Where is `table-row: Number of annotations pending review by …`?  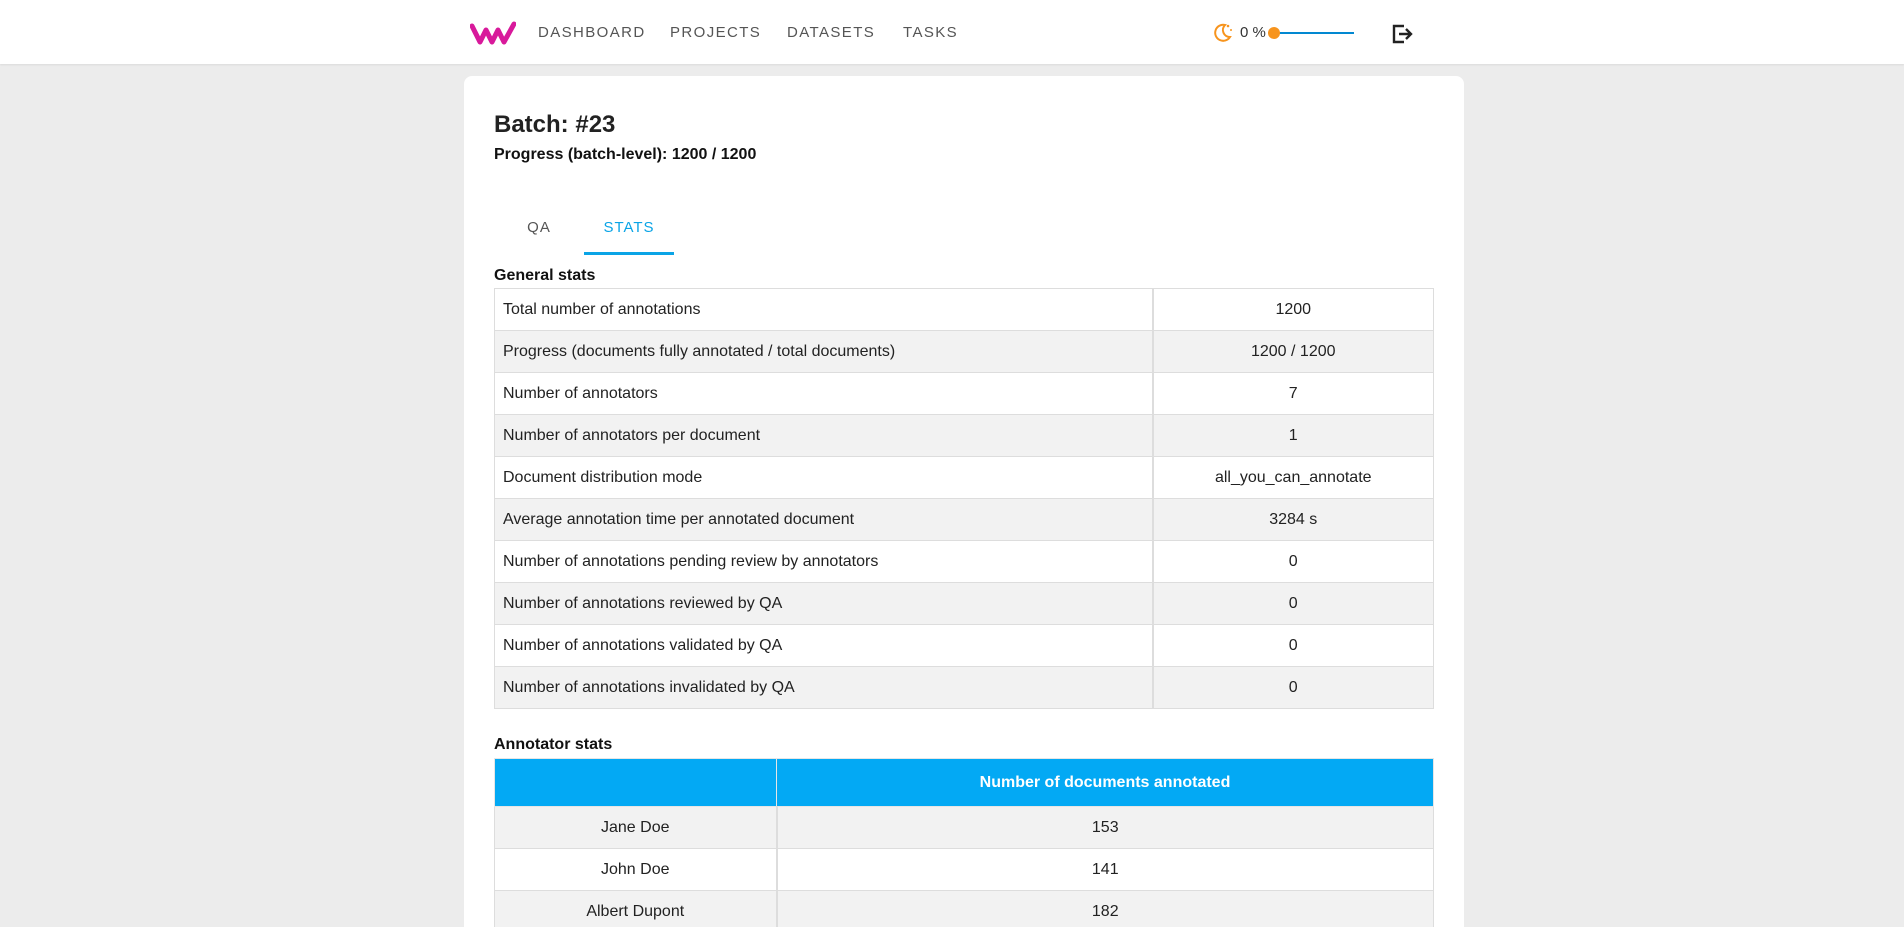 table-row: Number of annotations pending review by … is located at coordinates (964, 561).